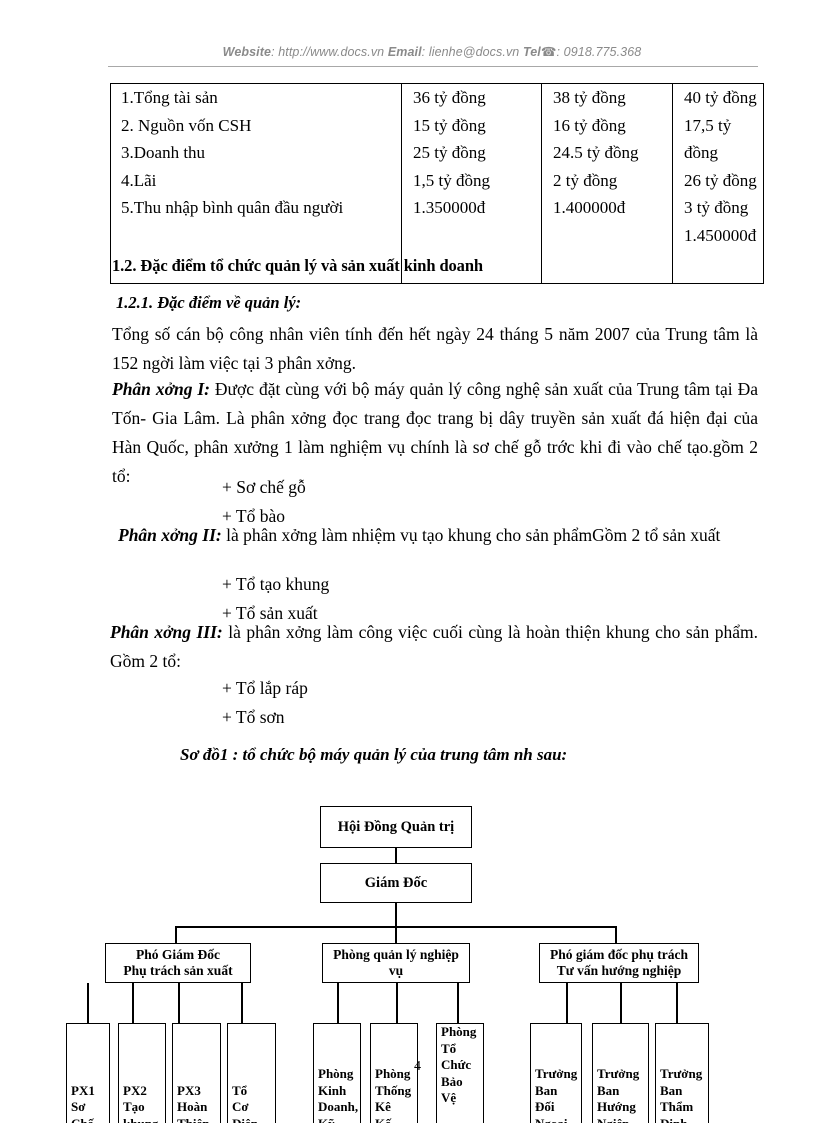 The image size is (816, 1123). Describe the element at coordinates (276, 584) in the screenshot. I see `phan-xuong-2-item-1: + Tổ tạo khung` at that location.